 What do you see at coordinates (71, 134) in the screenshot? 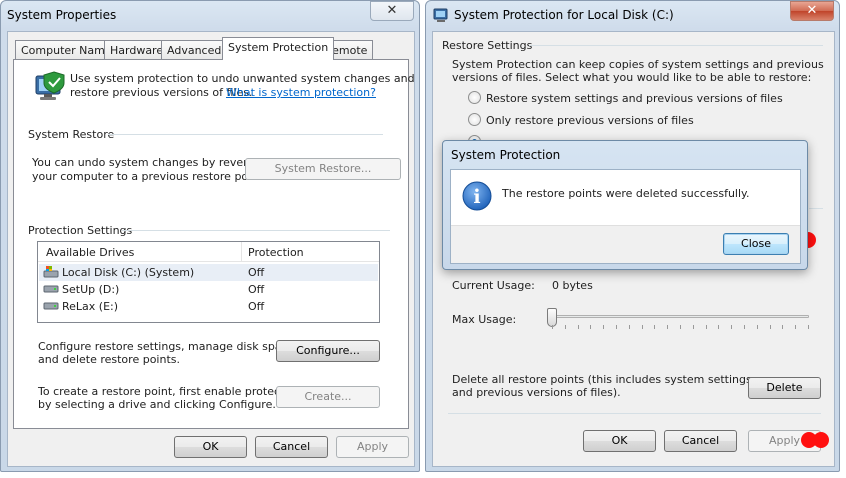
I see `system-restore-heading: System Restore` at bounding box center [71, 134].